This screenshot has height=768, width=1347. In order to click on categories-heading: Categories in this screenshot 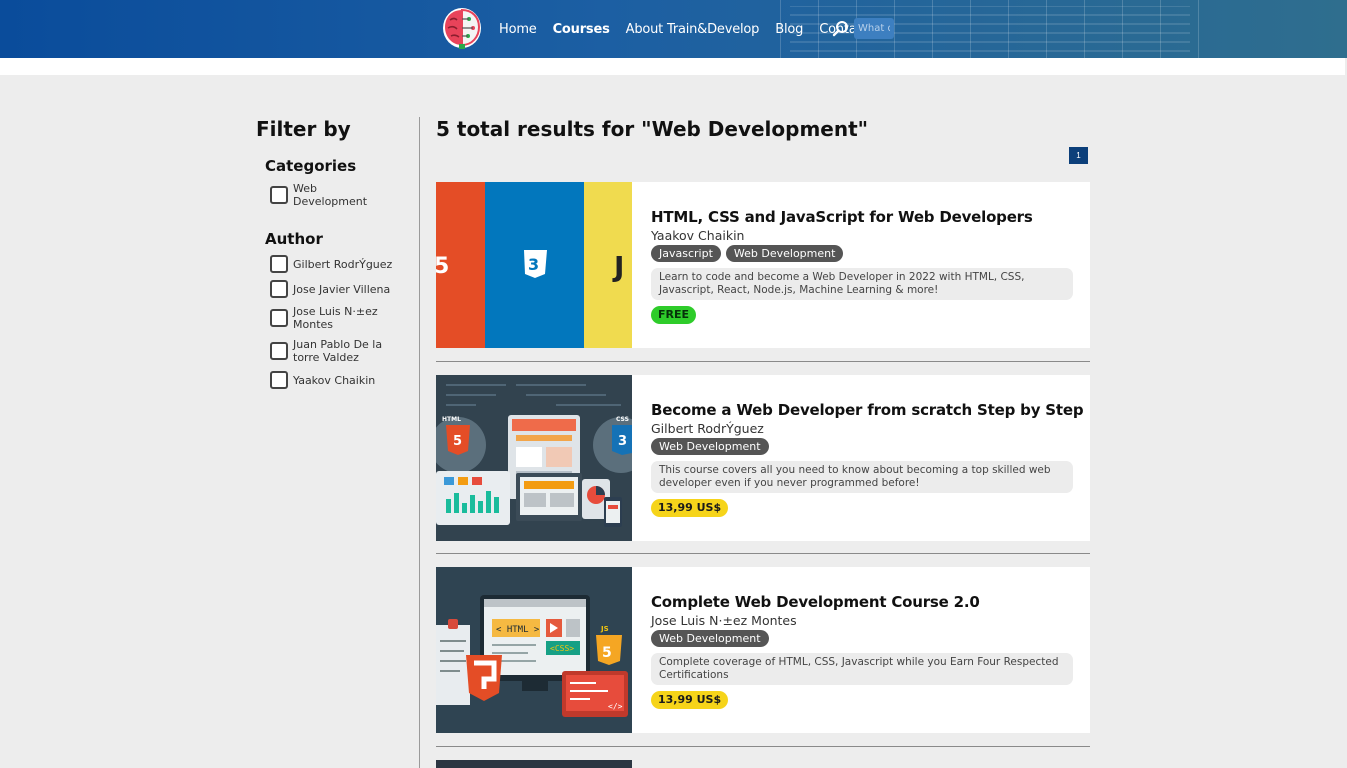, I will do `click(311, 166)`.